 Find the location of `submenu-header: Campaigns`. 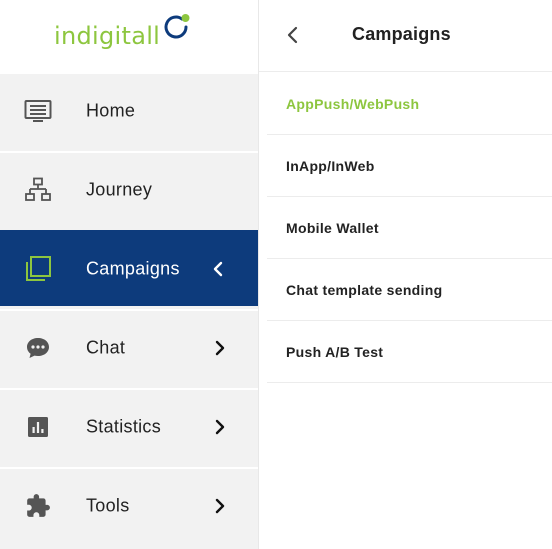

submenu-header: Campaigns is located at coordinates (405, 36).